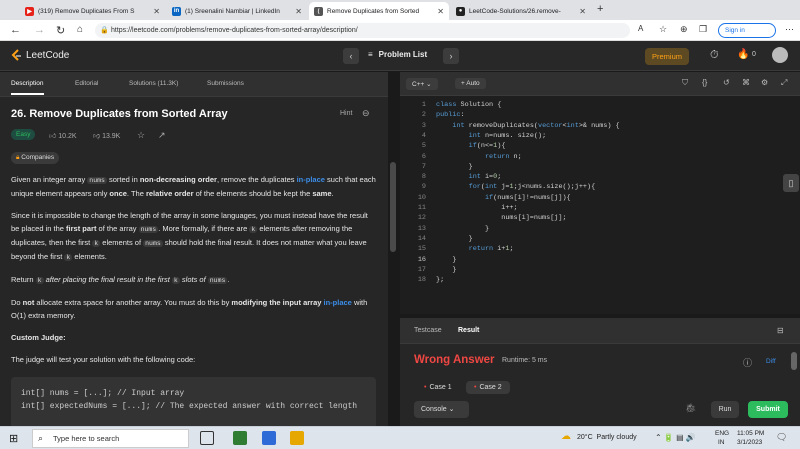 This screenshot has width=800, height=449. I want to click on braces-icon: {}, so click(704, 82).